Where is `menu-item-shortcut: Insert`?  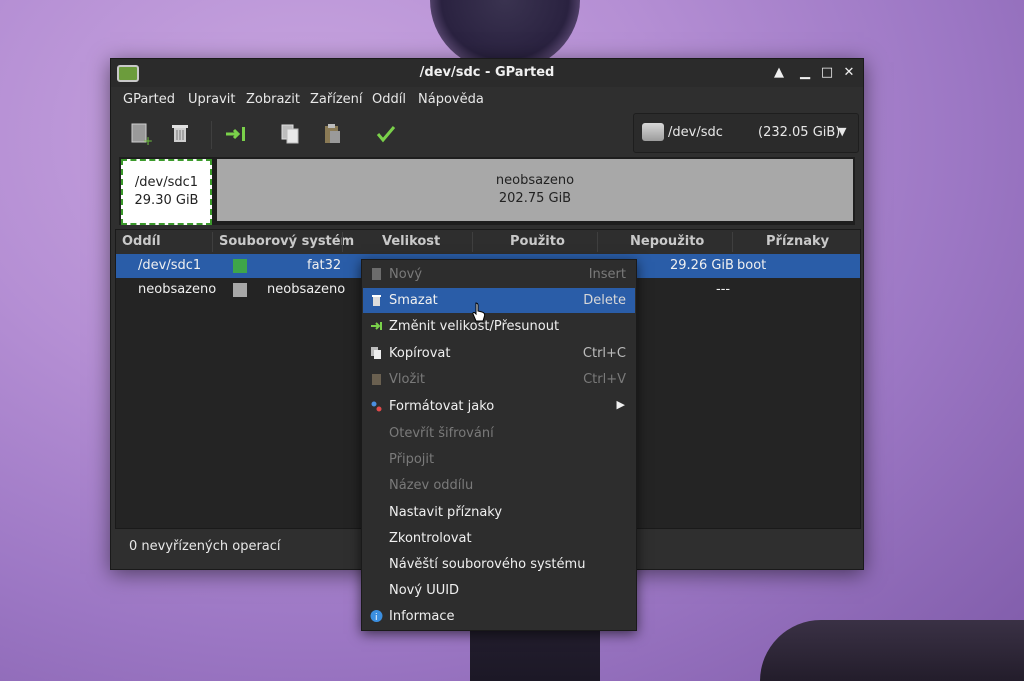
menu-item-shortcut: Insert is located at coordinates (607, 274).